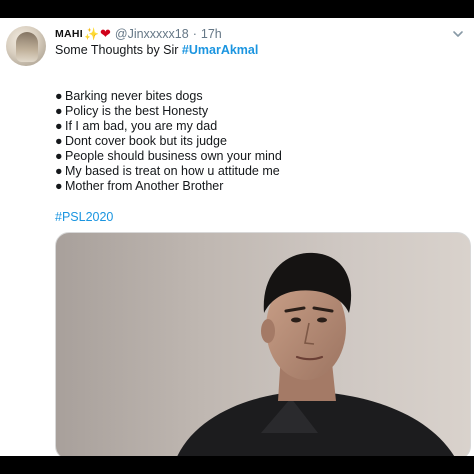  I want to click on list-item: ● Barking never bites dogs, so click(255, 96).